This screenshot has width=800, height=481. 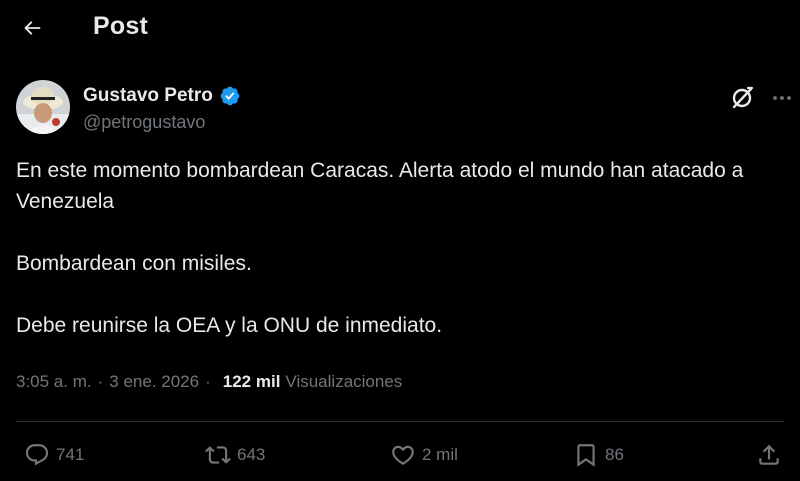 I want to click on divider, so click(x=400, y=421).